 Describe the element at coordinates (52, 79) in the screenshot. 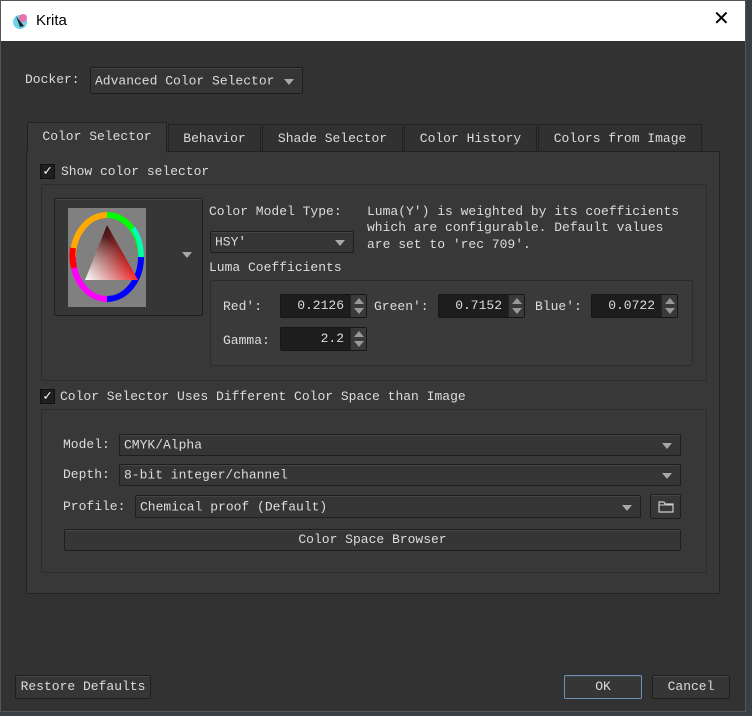

I see `docker-label: Docker:` at that location.